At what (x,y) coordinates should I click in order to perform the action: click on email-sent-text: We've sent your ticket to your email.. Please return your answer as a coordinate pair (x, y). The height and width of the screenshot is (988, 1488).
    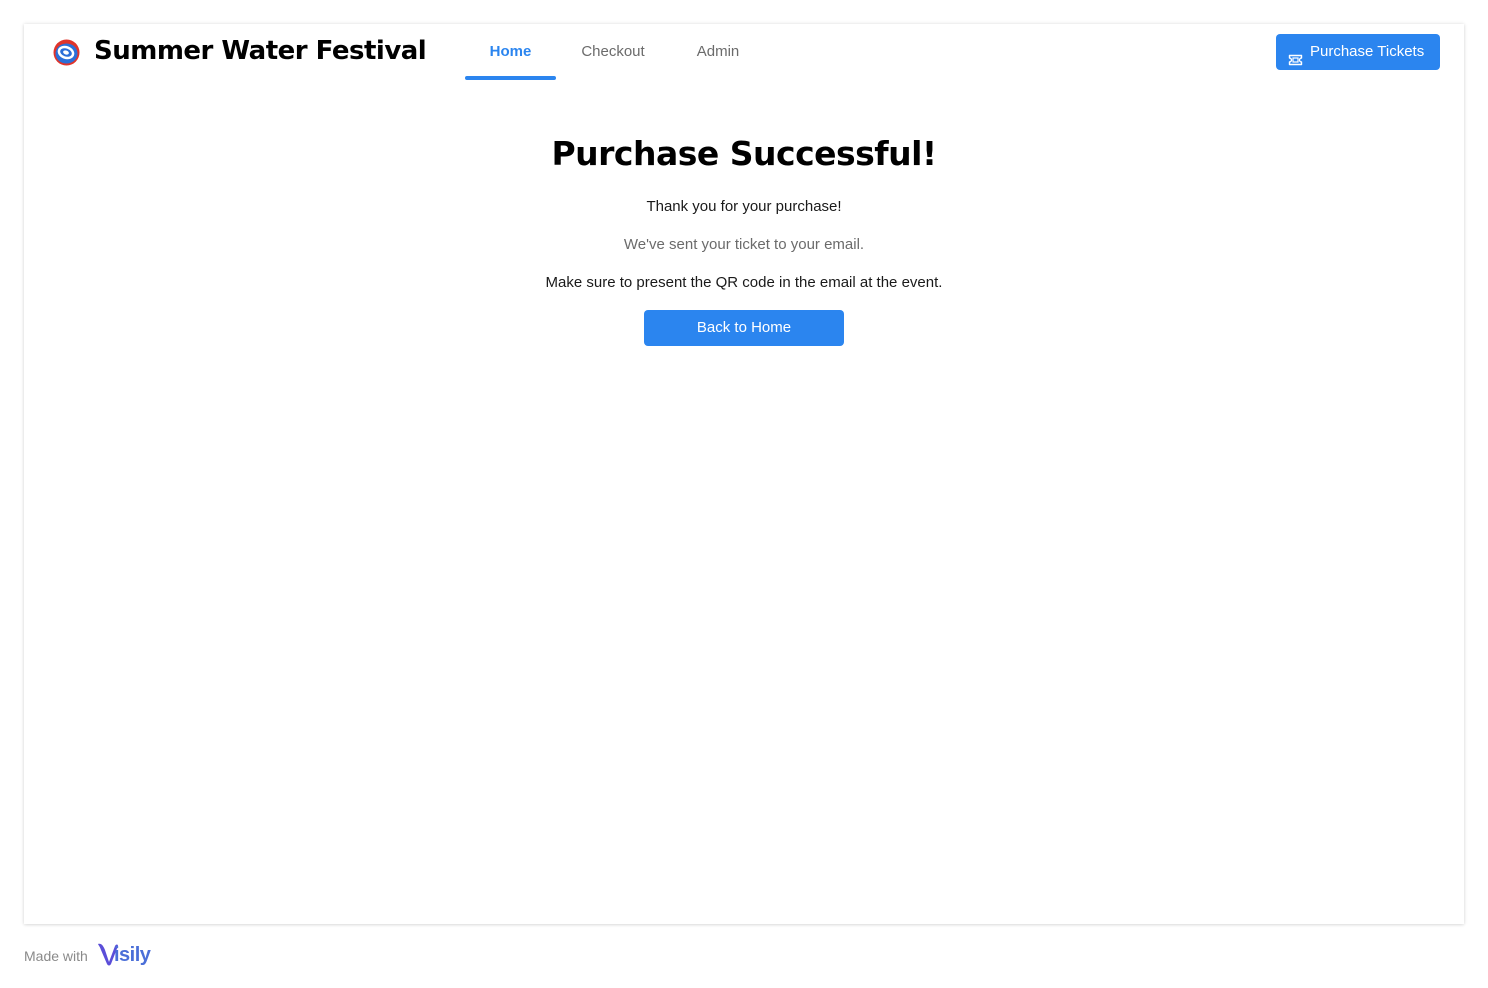
    Looking at the image, I should click on (744, 244).